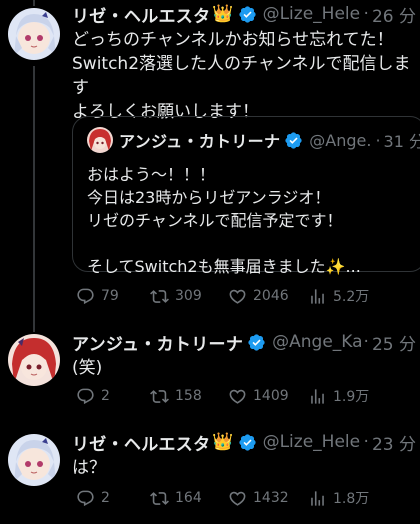 Image resolution: width=420 pixels, height=524 pixels. I want to click on views-button: 1.9万, so click(338, 396).